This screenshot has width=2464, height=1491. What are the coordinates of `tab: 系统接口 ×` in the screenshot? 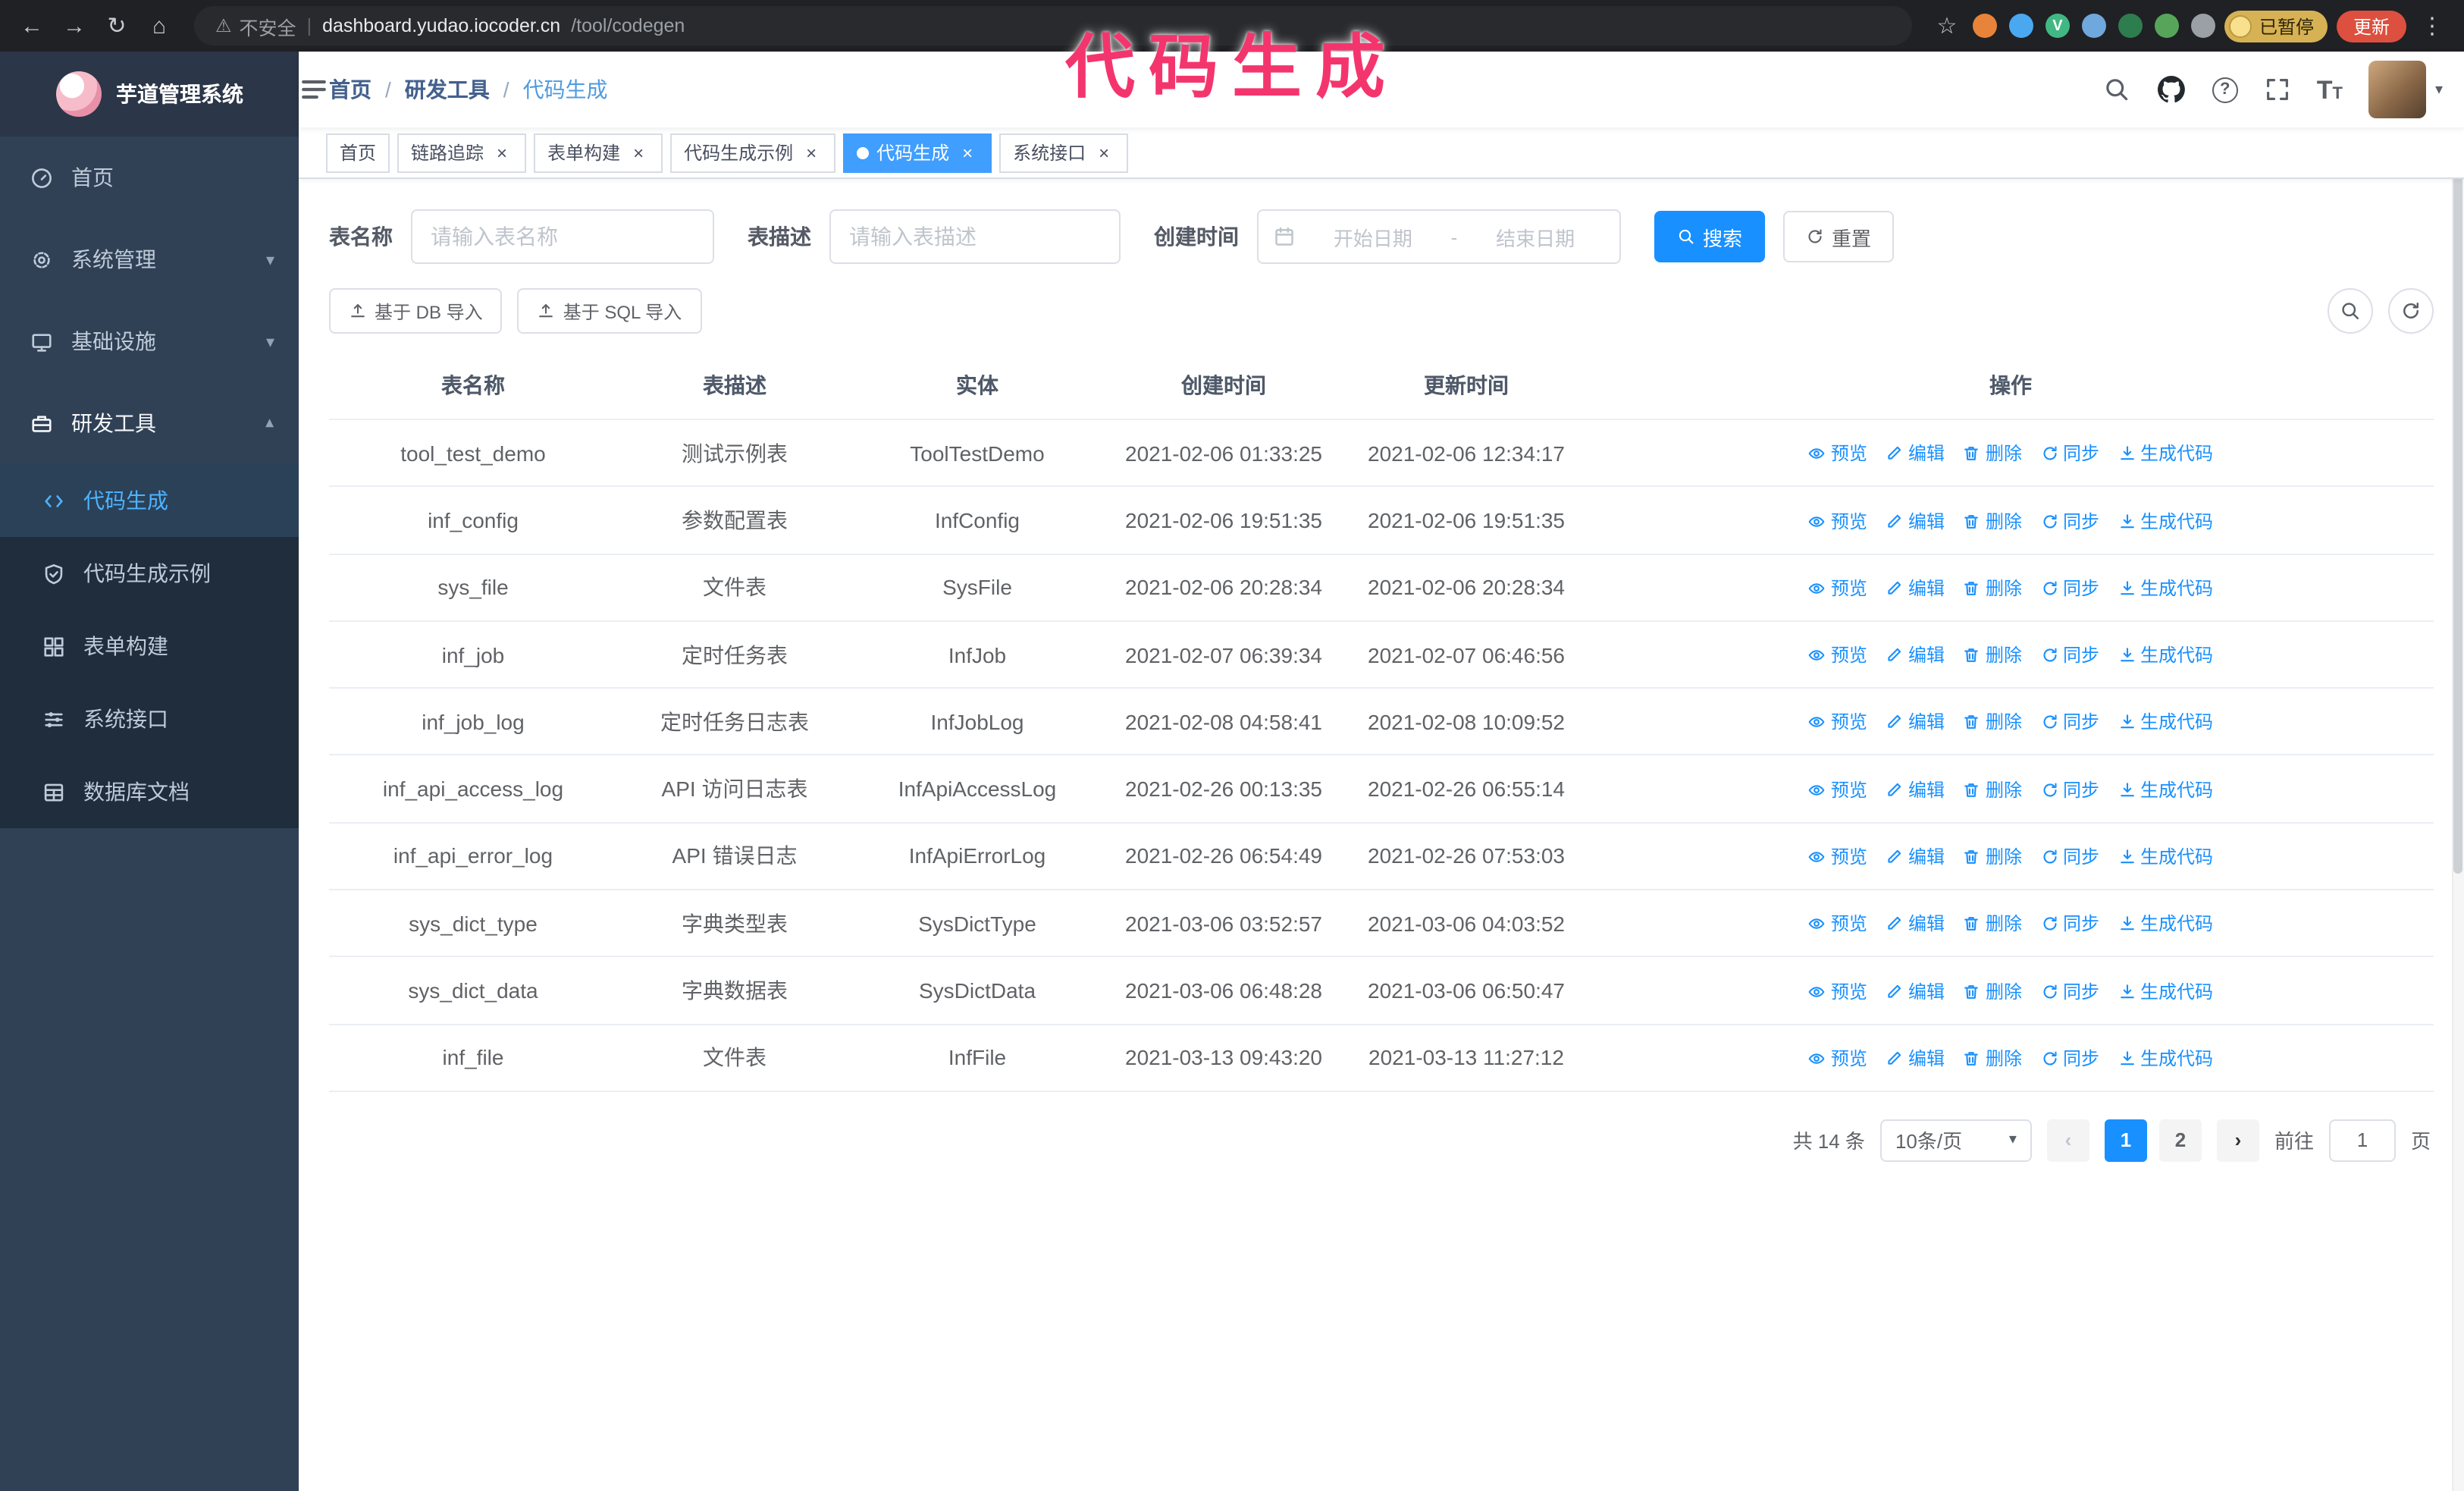 It's located at (1064, 152).